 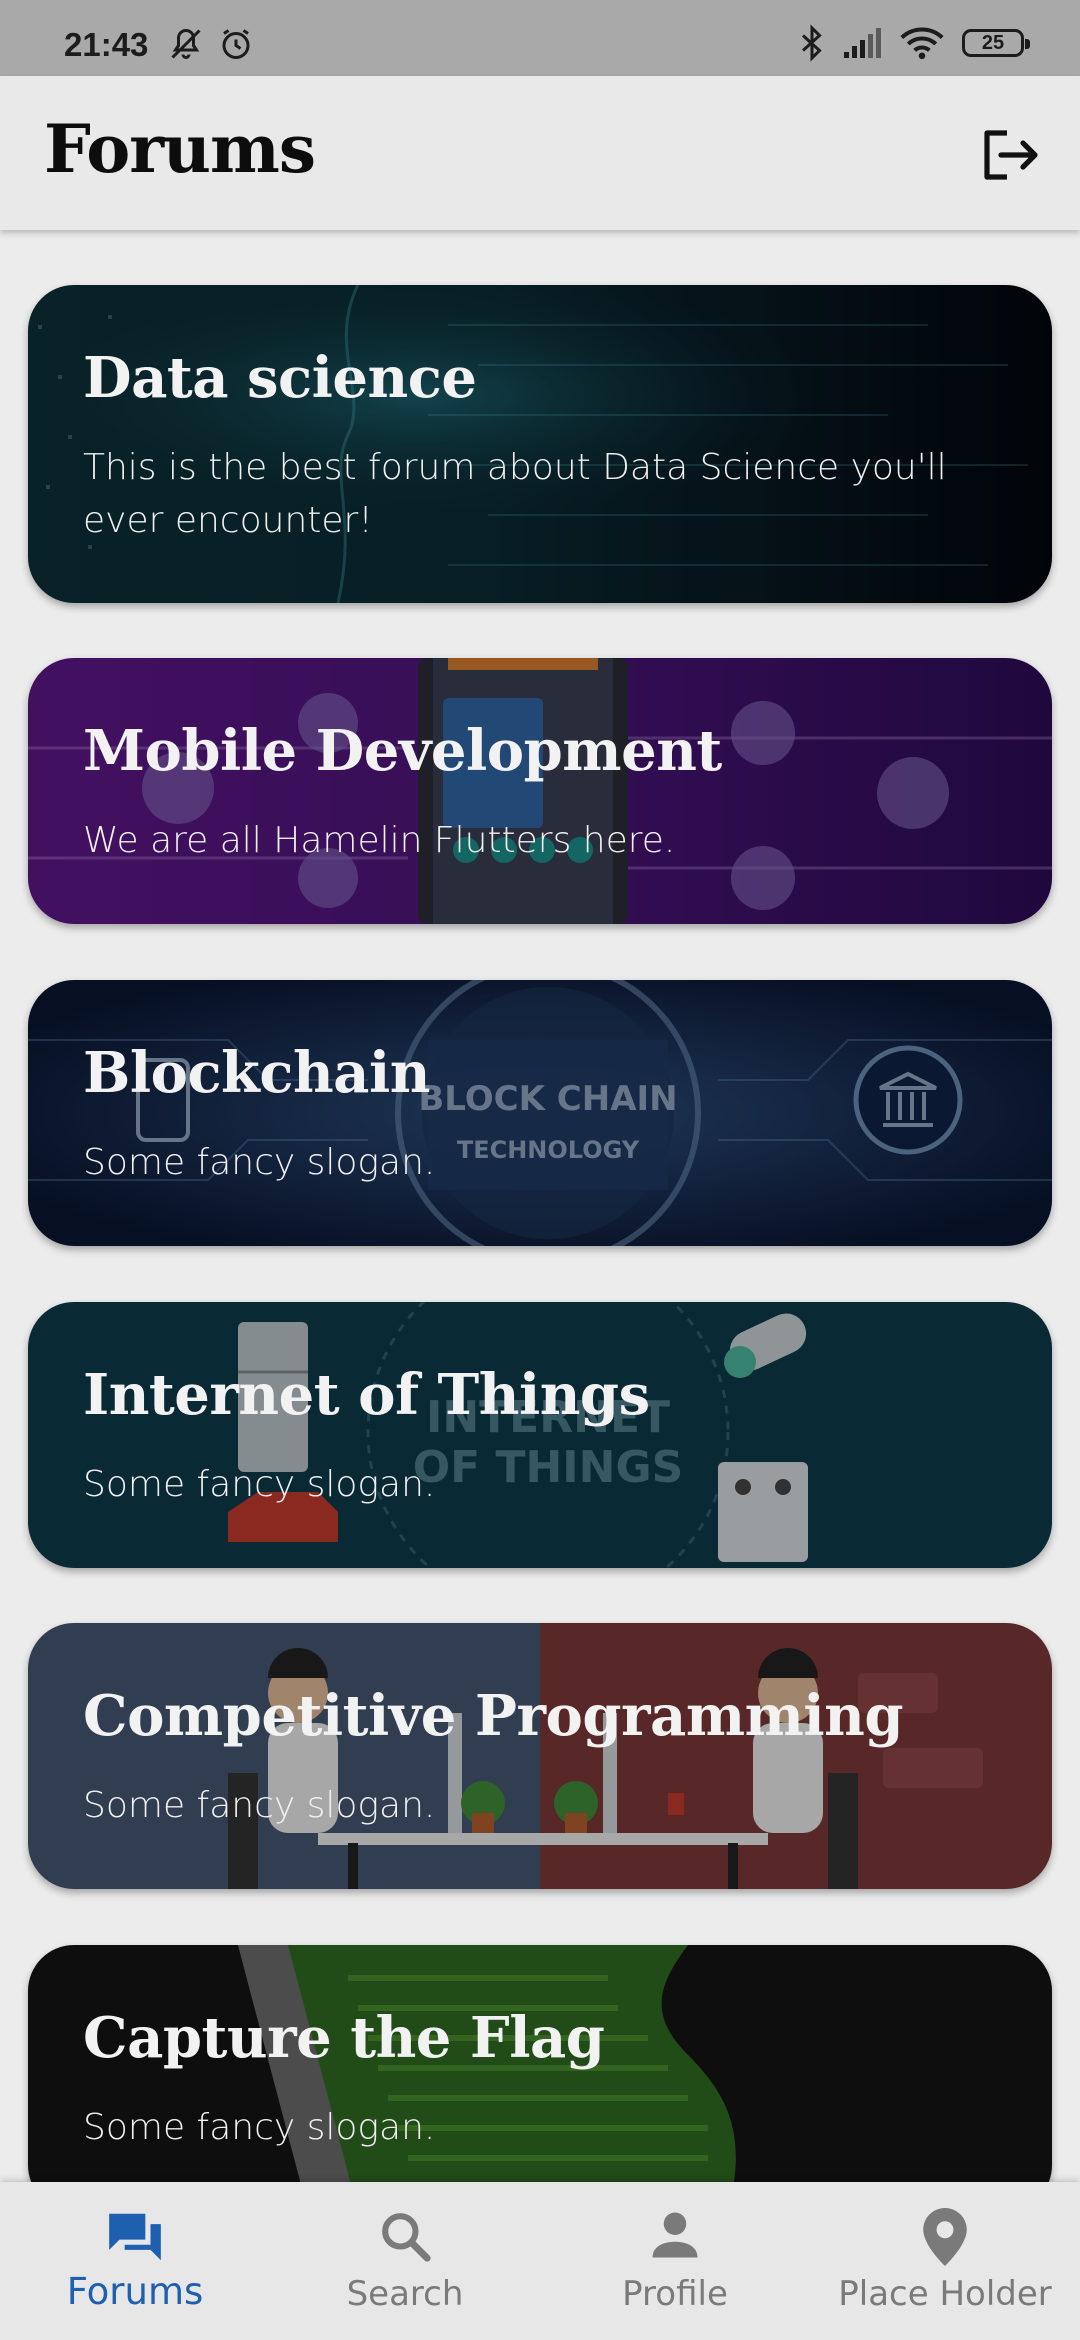 I want to click on mute-icon, so click(x=186, y=43).